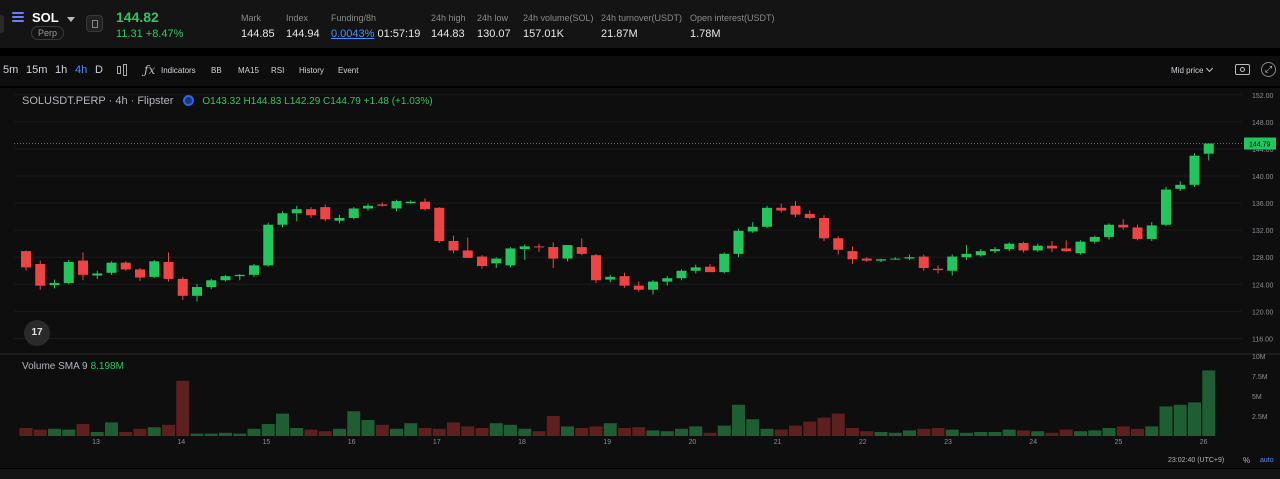 The image size is (1280, 479). Describe the element at coordinates (10, 70) in the screenshot. I see `interval-5m: 5m` at that location.